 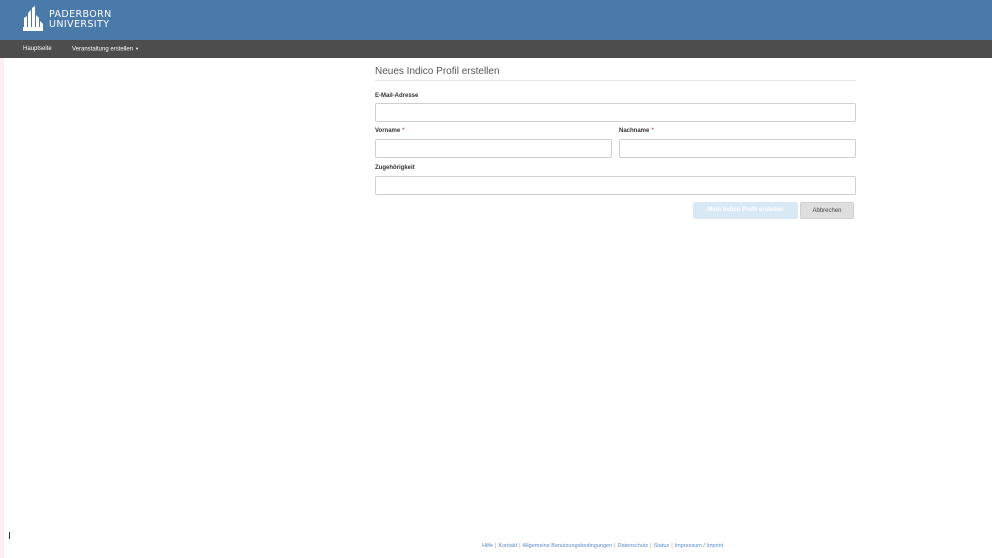 What do you see at coordinates (737, 148) in the screenshot?
I see `lastname-field` at bounding box center [737, 148].